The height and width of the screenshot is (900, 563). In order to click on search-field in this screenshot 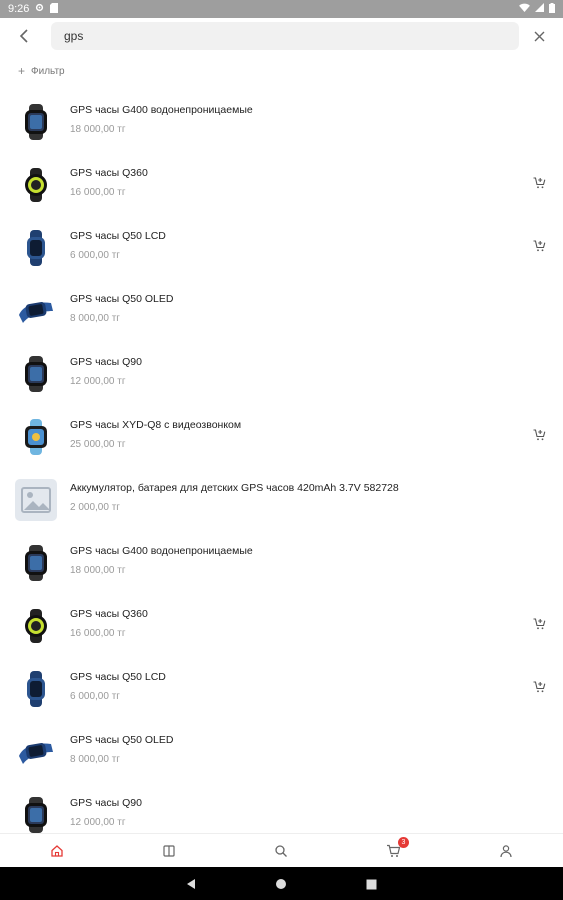, I will do `click(285, 36)`.